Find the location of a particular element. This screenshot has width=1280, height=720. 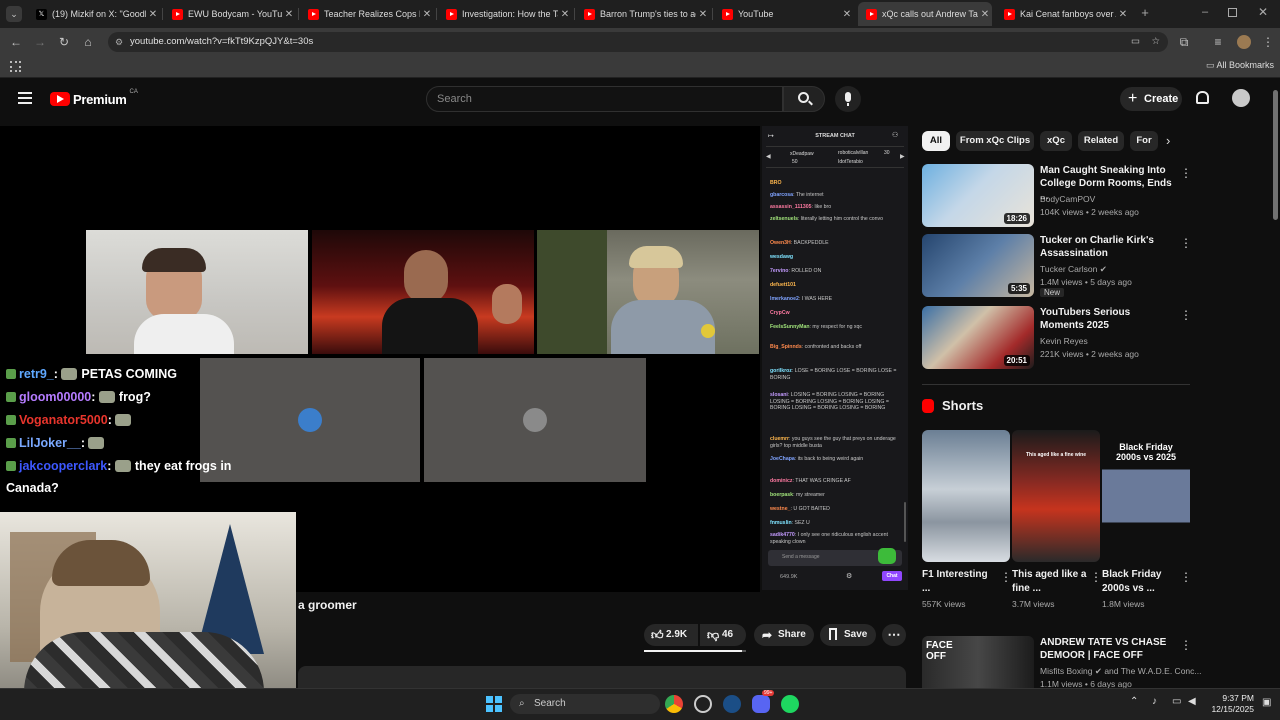

reading-list-icon: ≡ is located at coordinates (1218, 42).